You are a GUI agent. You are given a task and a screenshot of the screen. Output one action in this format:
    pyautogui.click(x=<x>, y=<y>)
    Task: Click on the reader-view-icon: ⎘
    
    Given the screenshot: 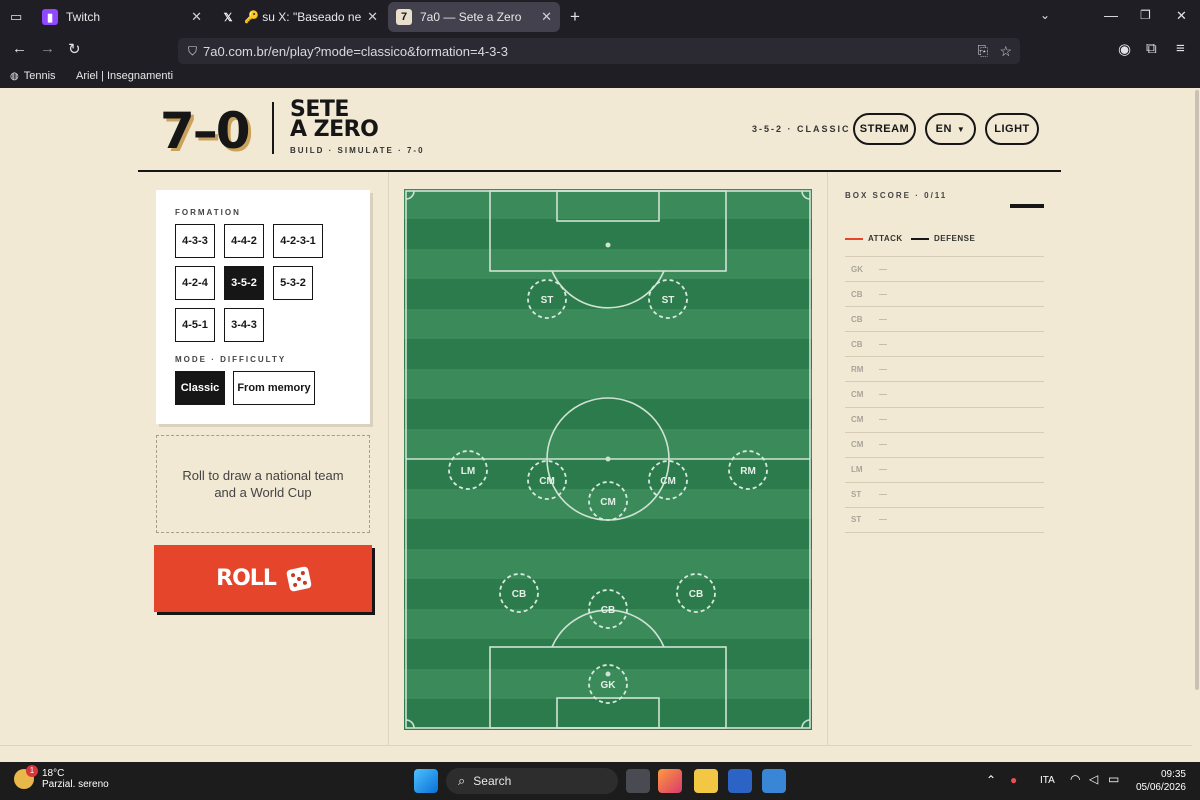 What is the action you would take?
    pyautogui.click(x=983, y=51)
    